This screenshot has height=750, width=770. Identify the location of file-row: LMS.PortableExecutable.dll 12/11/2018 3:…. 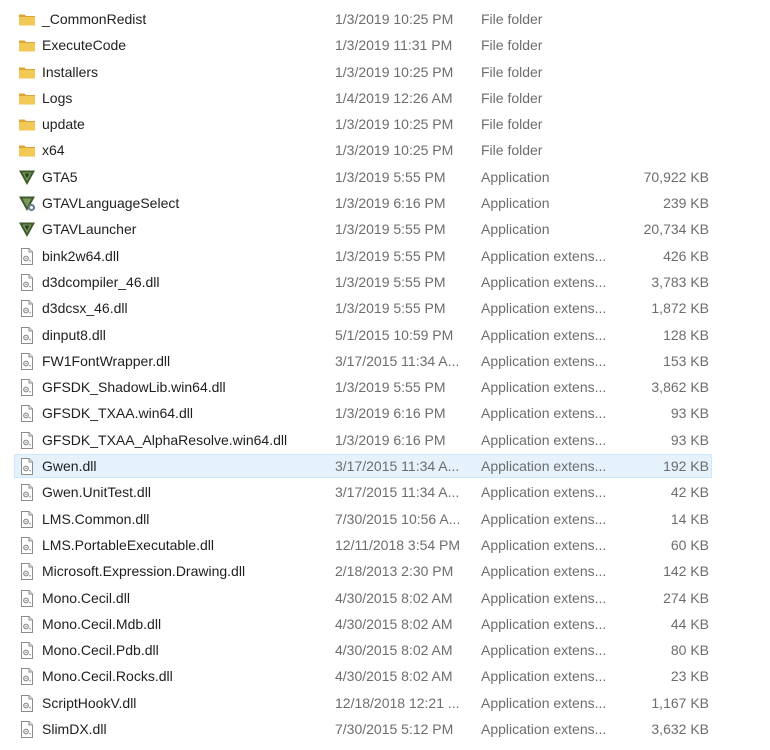
(385, 545).